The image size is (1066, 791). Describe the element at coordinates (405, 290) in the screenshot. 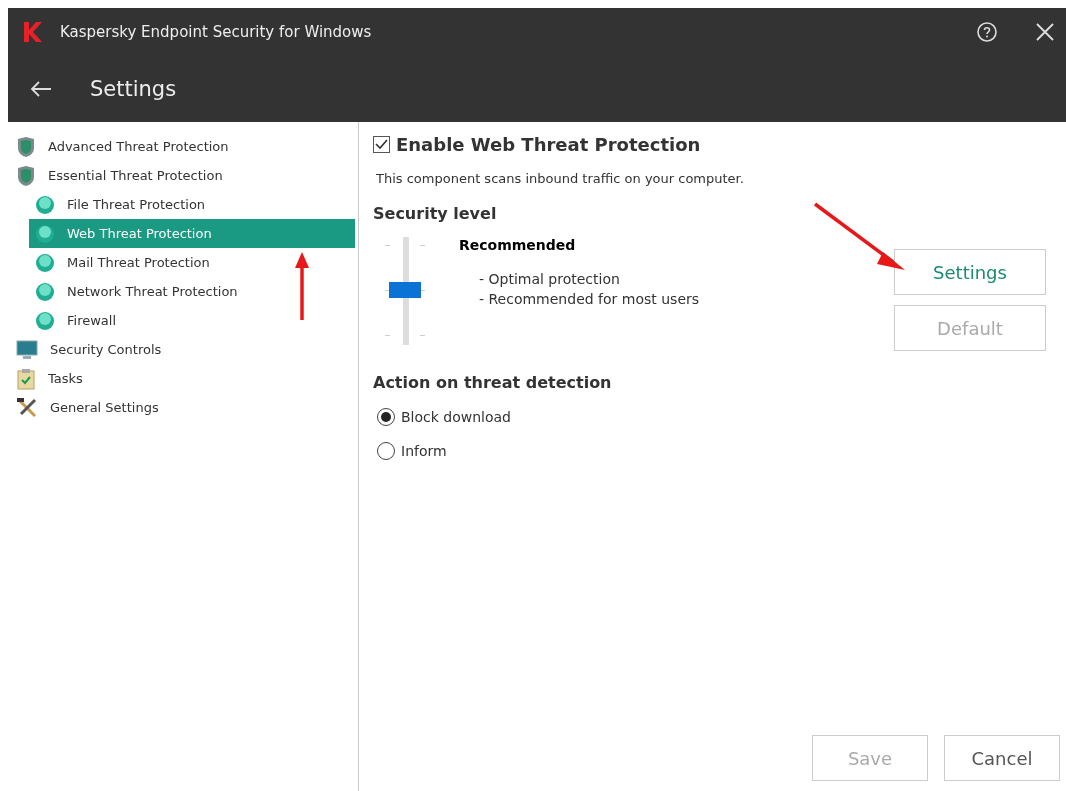

I see `slider-thumb` at that location.